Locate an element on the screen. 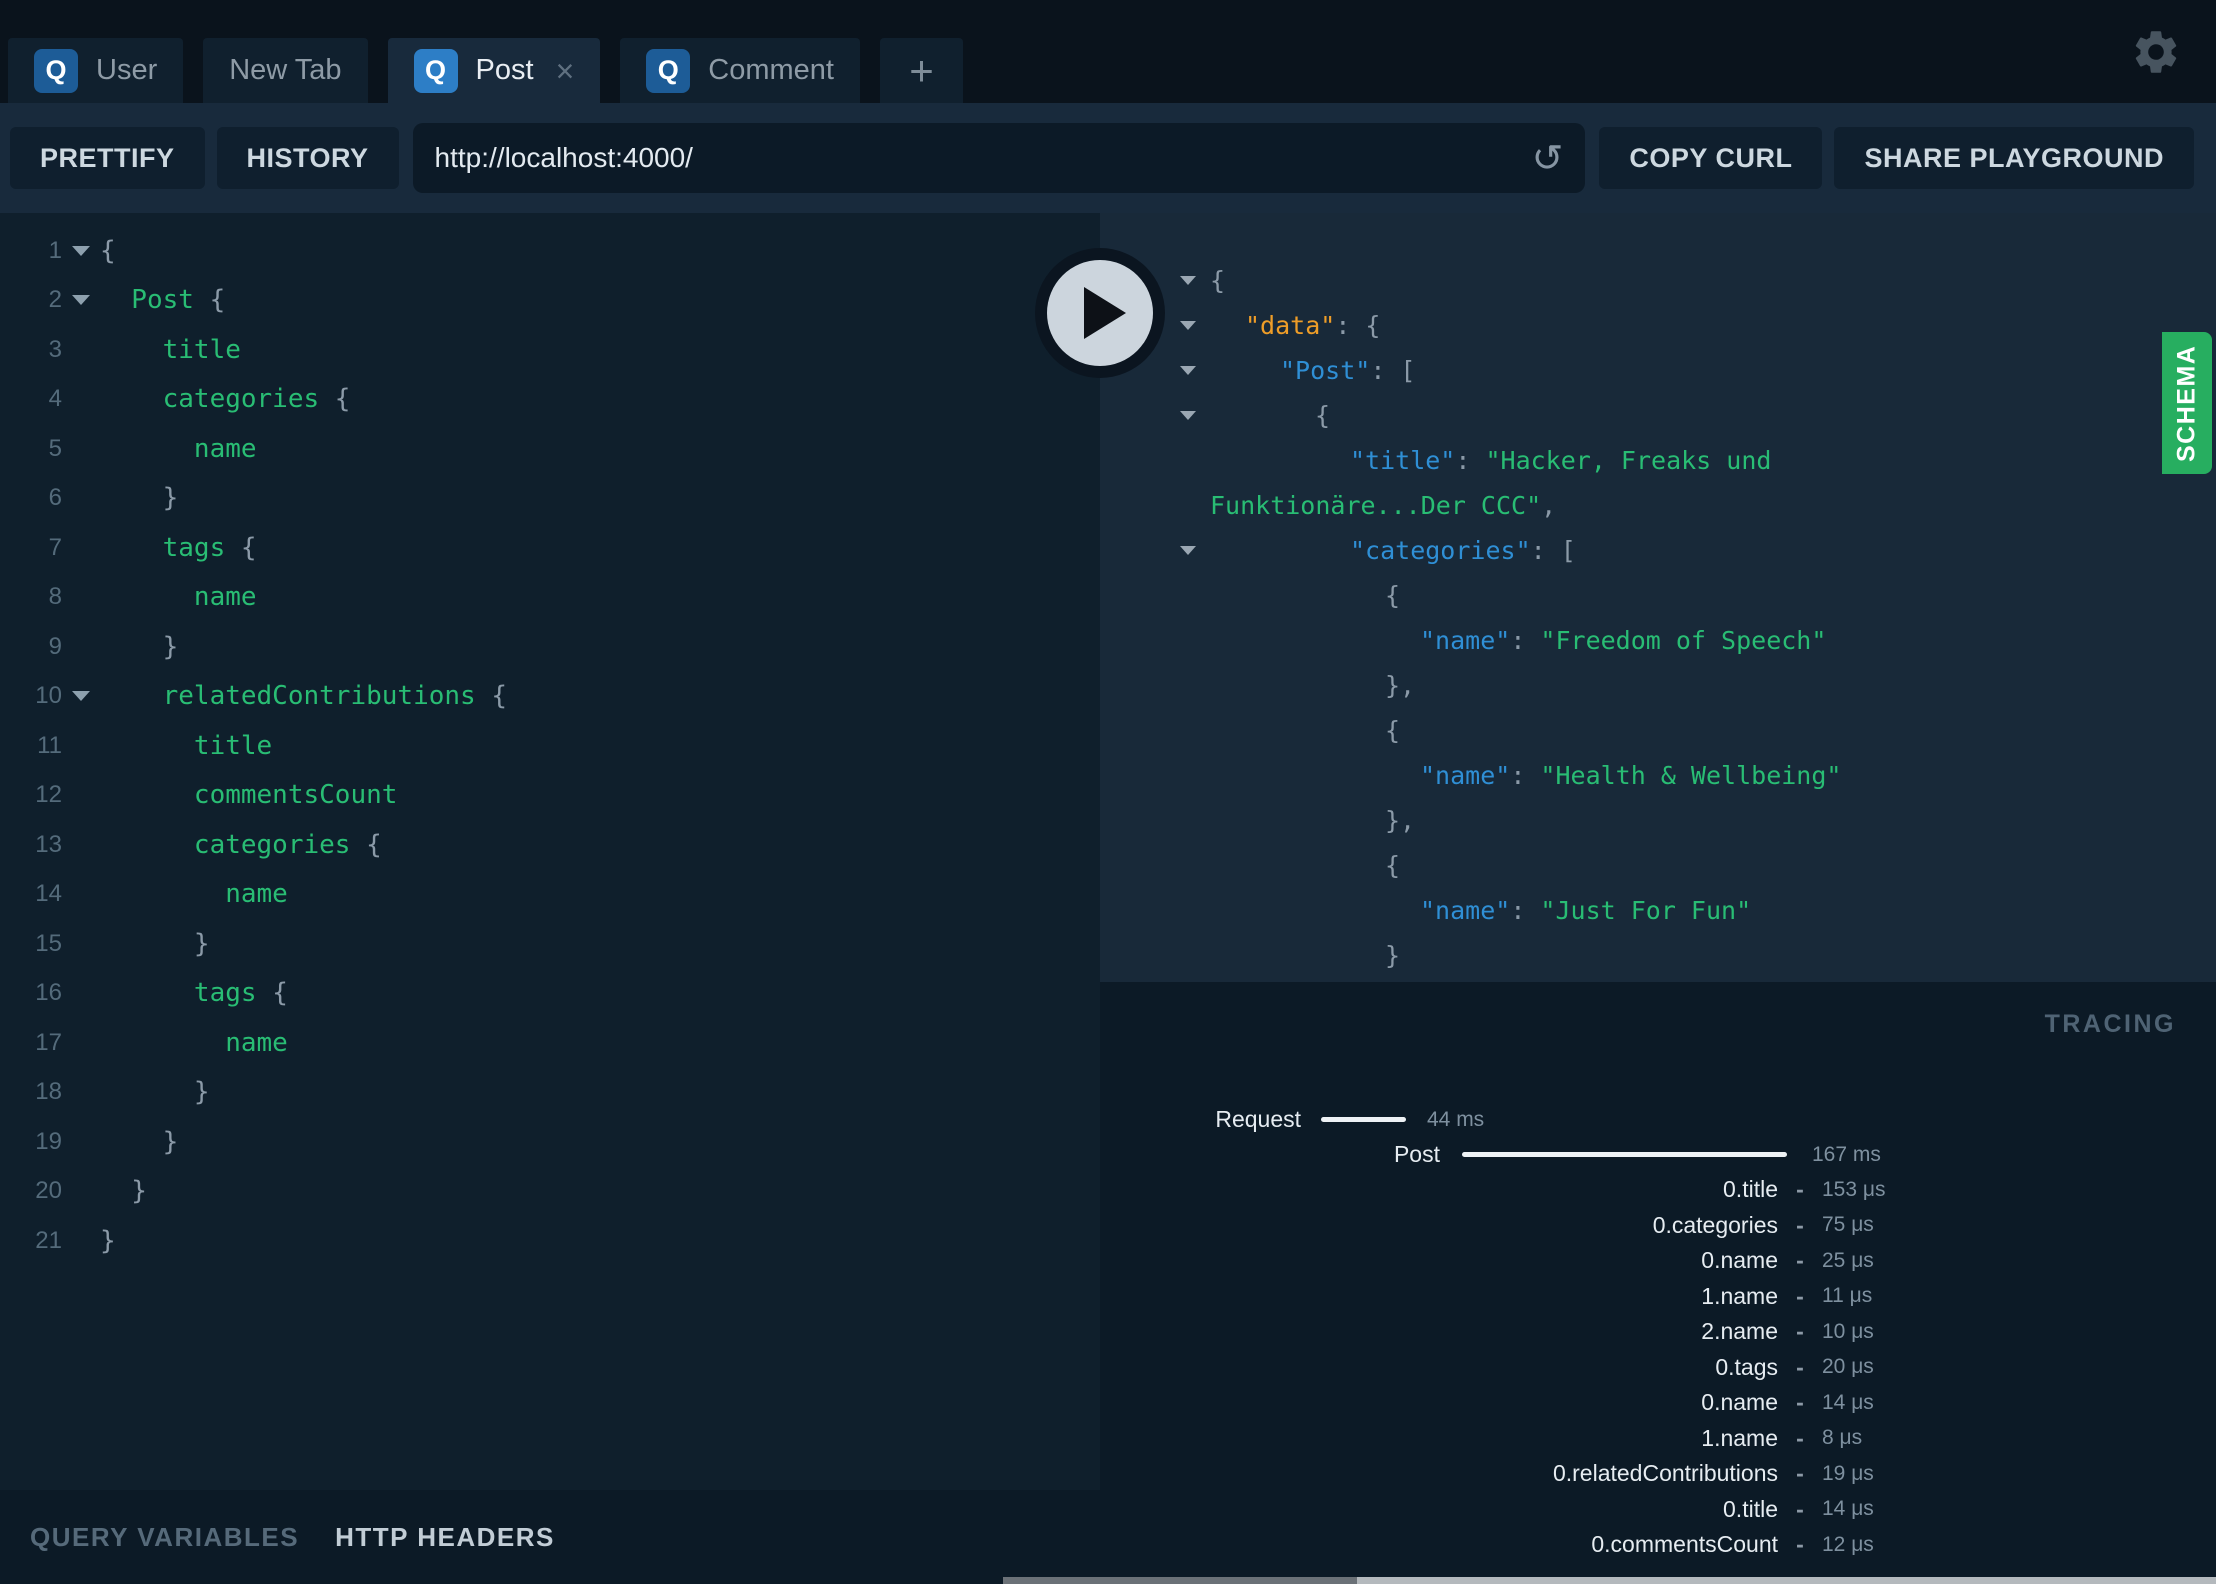 This screenshot has width=2216, height=1584. response-line: "name": "Health & Wellbeing" is located at coordinates (1658, 775).